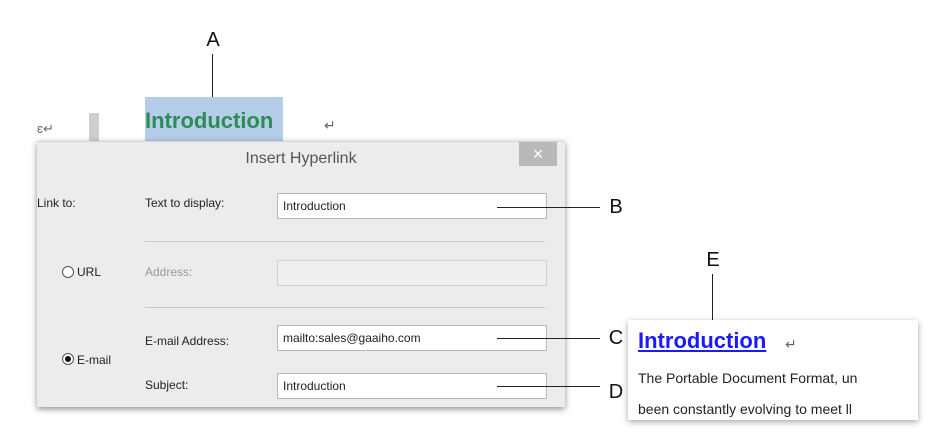  I want to click on dialog-title: Insert Hyperlink, so click(301, 158).